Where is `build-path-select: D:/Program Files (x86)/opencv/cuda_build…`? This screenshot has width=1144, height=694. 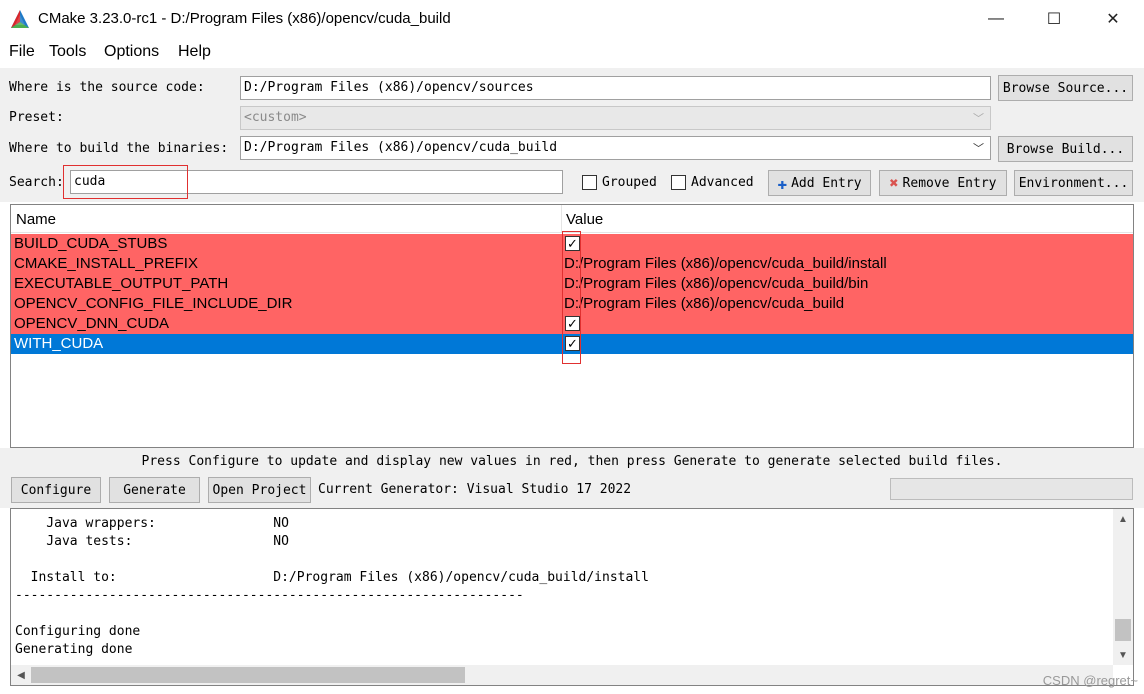
build-path-select: D:/Program Files (x86)/opencv/cuda_build… is located at coordinates (615, 148).